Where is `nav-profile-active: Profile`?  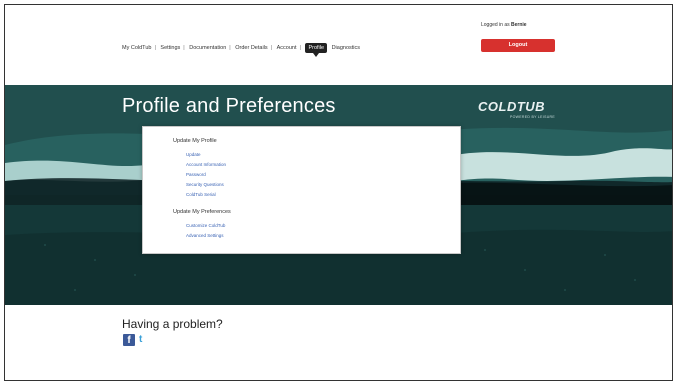 nav-profile-active: Profile is located at coordinates (316, 50).